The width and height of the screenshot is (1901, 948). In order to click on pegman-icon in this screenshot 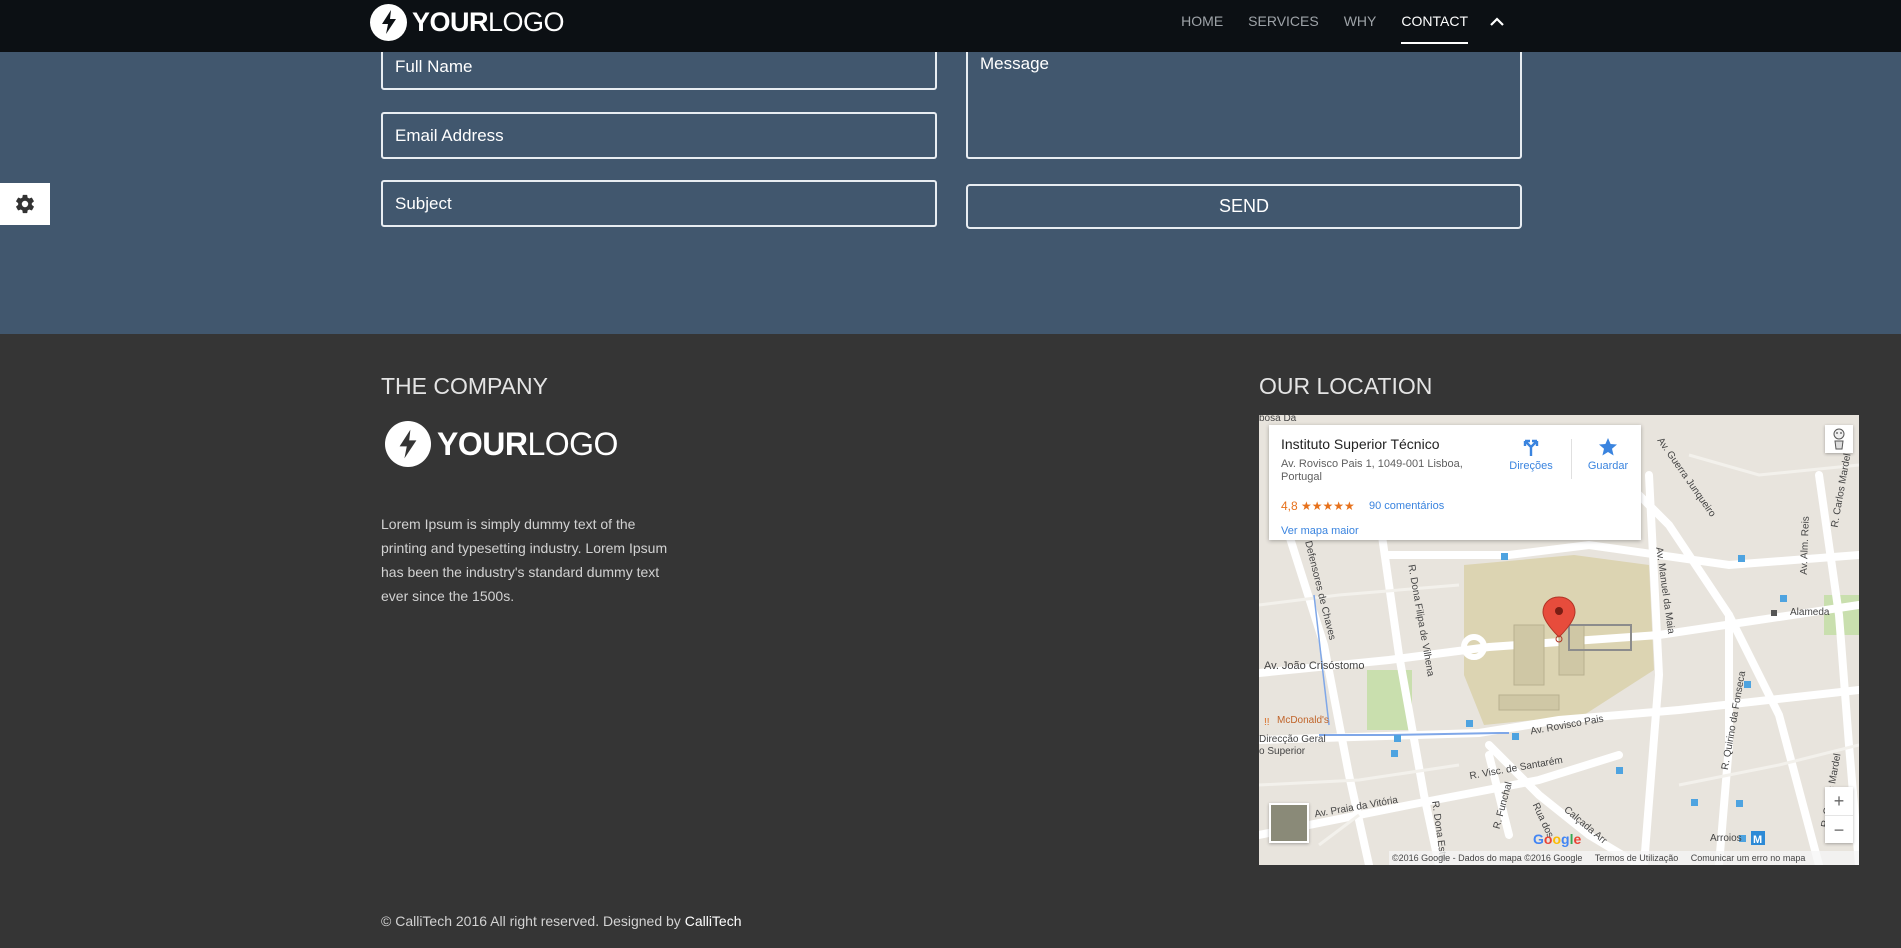, I will do `click(1839, 439)`.